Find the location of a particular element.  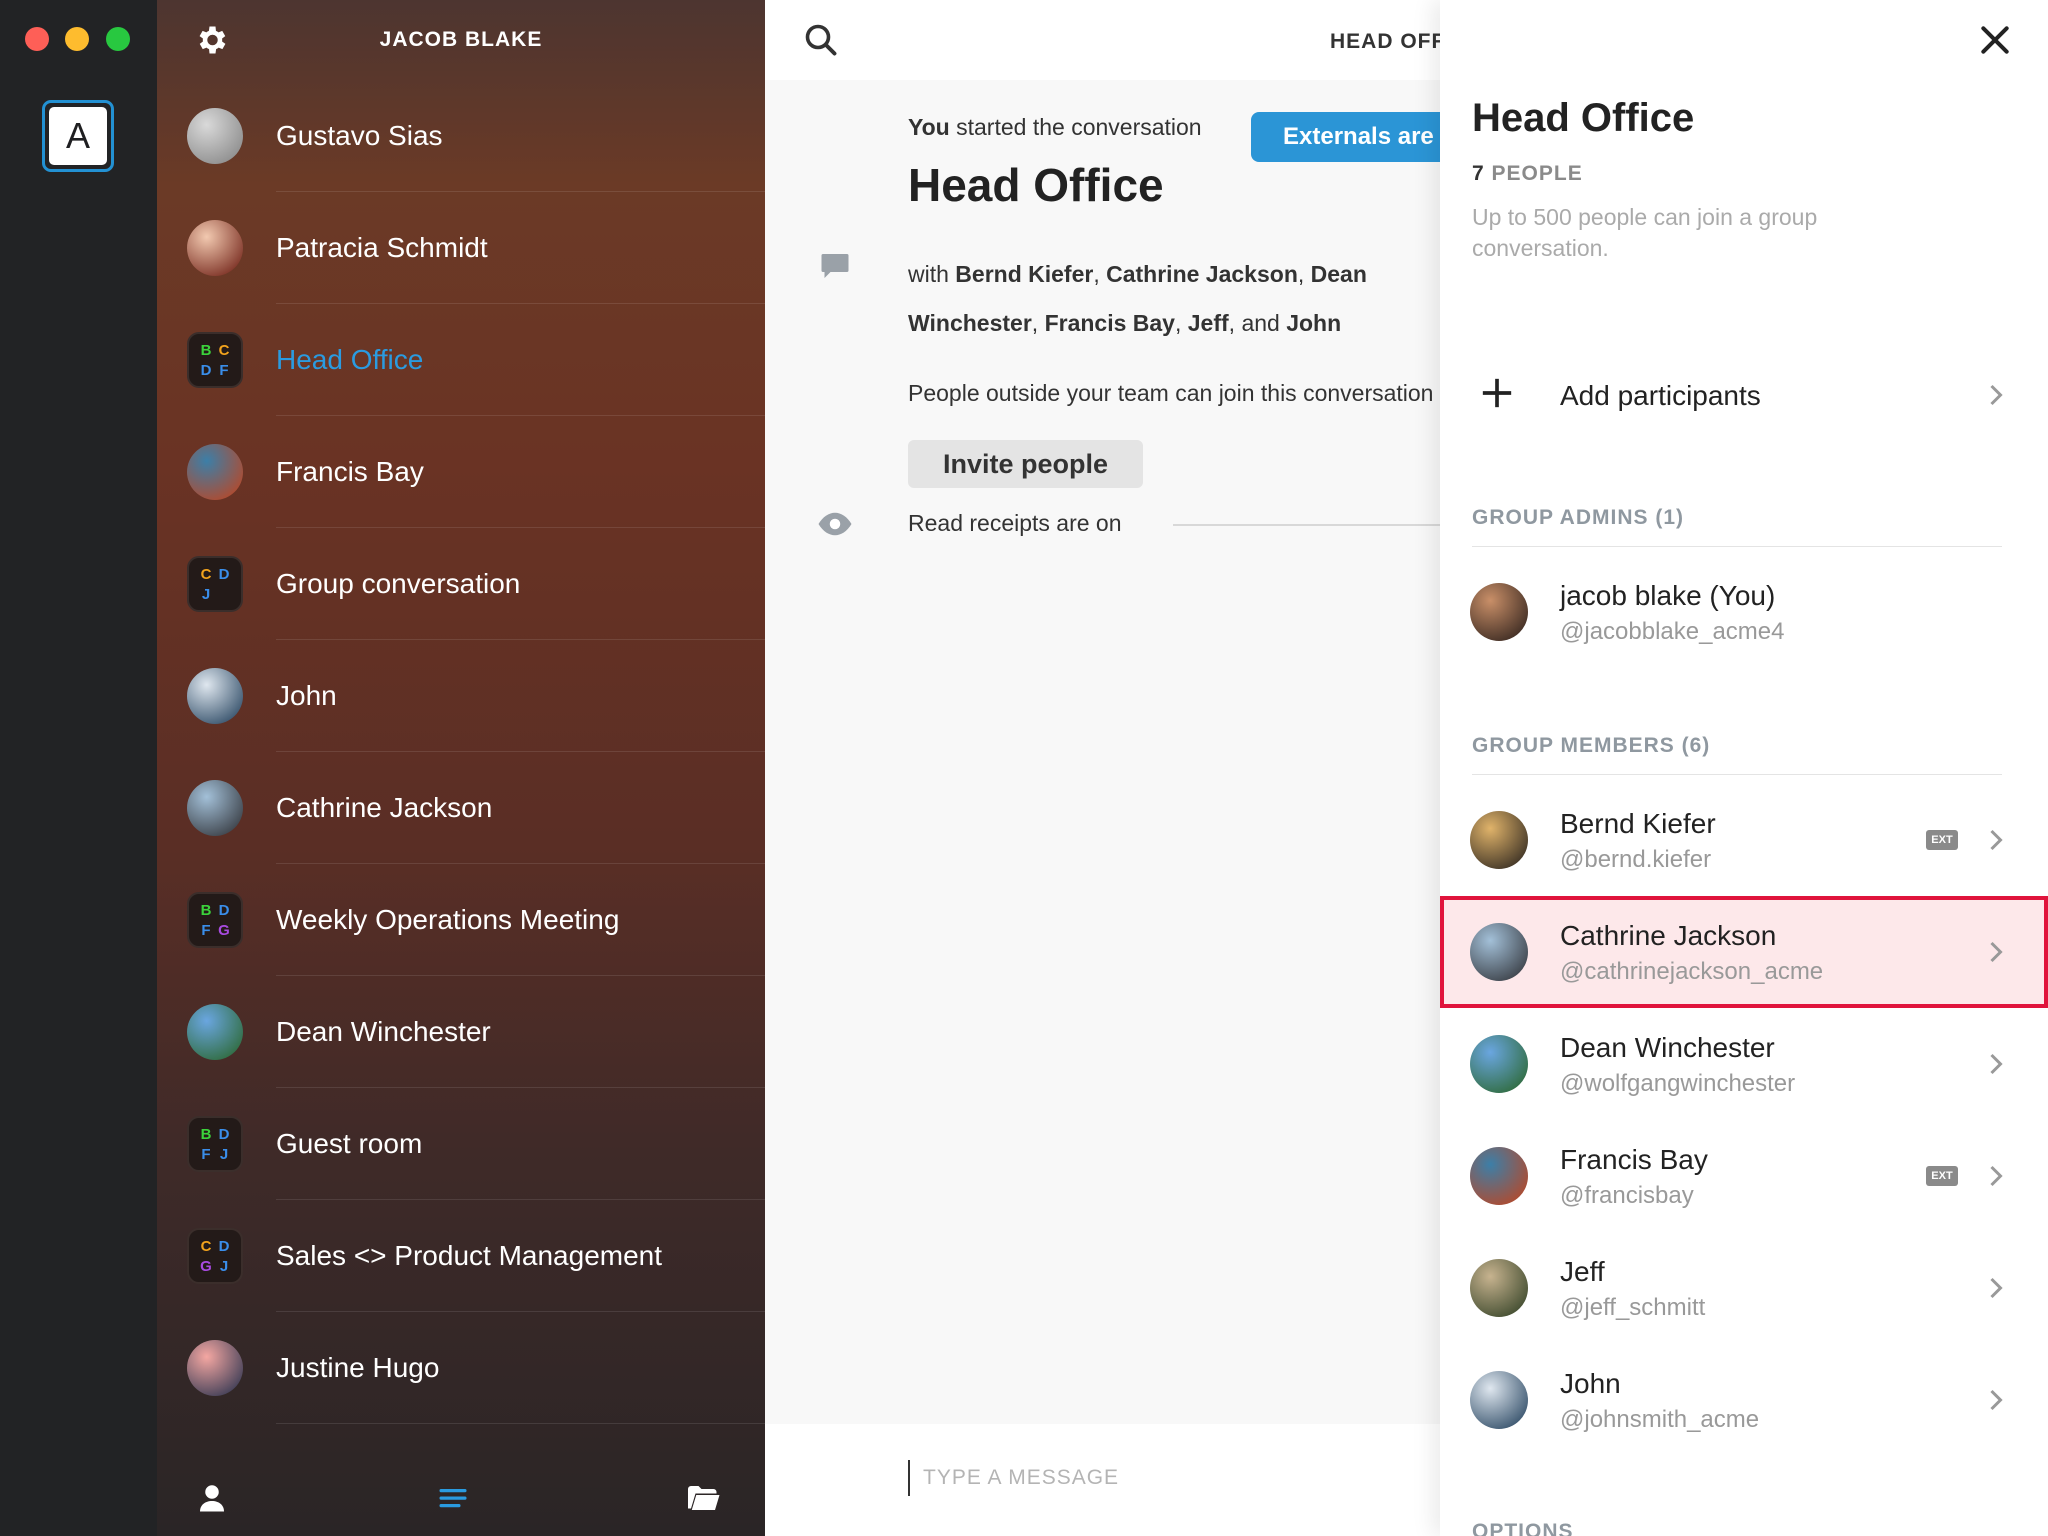

add-participants-button: Add participants is located at coordinates (1744, 395).